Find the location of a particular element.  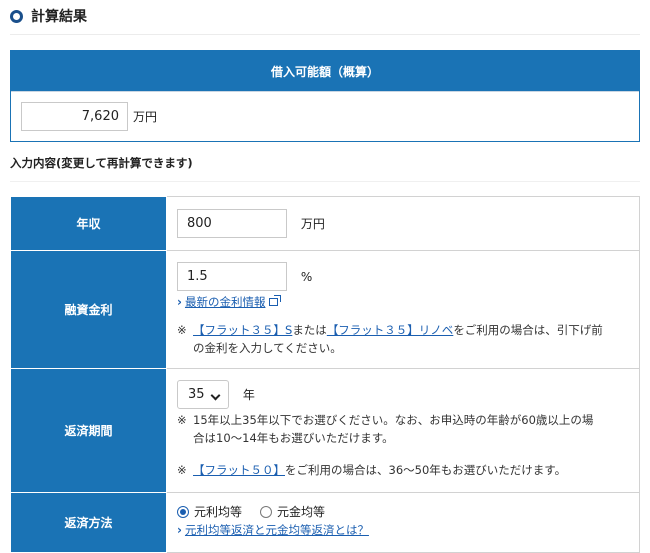

rate-input: 1.5 is located at coordinates (232, 276).